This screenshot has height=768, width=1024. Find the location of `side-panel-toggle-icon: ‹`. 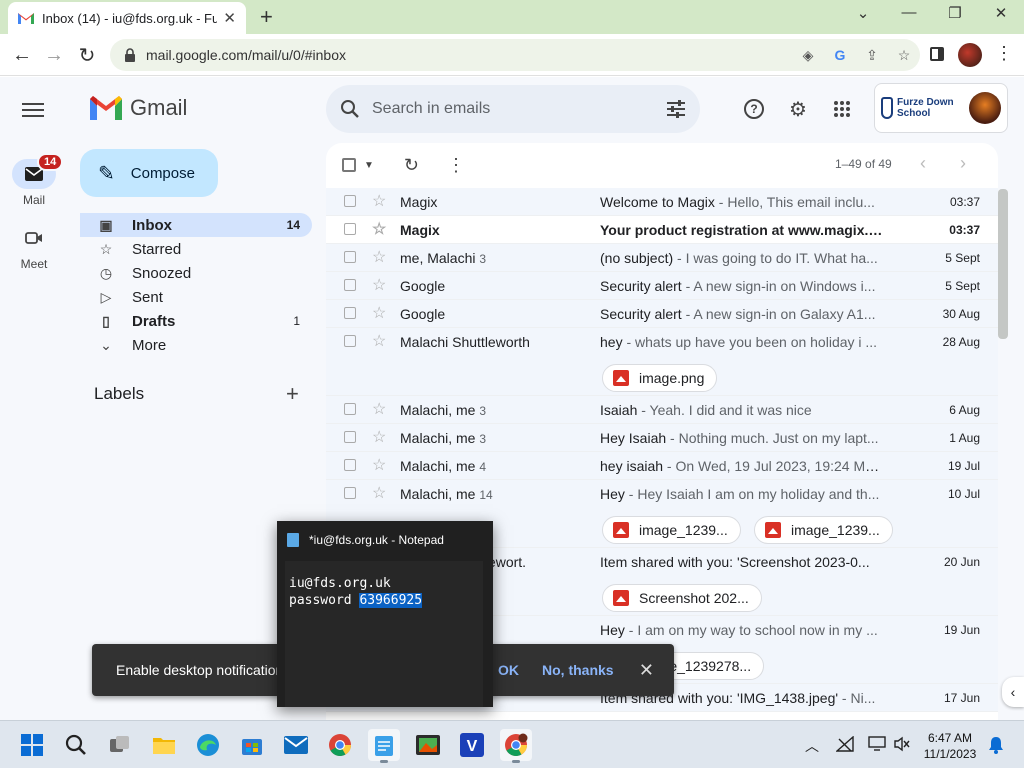

side-panel-toggle-icon: ‹ is located at coordinates (1013, 692).